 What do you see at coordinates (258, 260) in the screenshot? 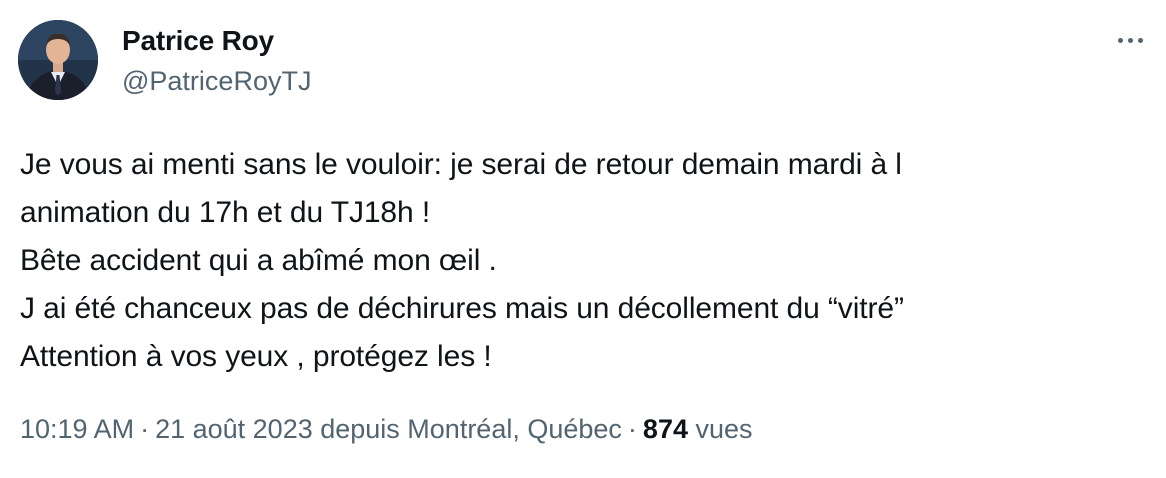
I see `tweet-text-line: Bête accident qui a abîmé mon œil .` at bounding box center [258, 260].